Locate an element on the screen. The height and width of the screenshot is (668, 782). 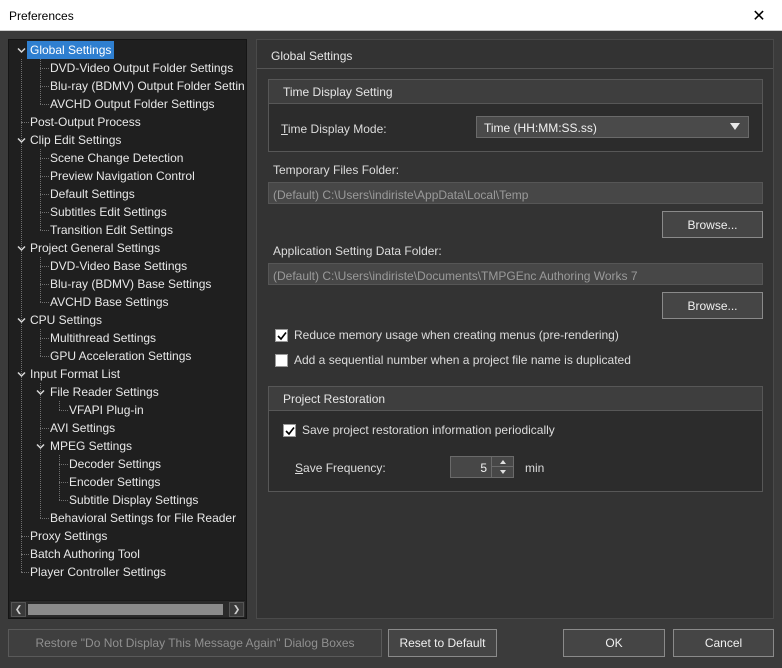
tree-item-label: GPU Acceleration Settings is located at coordinates (121, 356).